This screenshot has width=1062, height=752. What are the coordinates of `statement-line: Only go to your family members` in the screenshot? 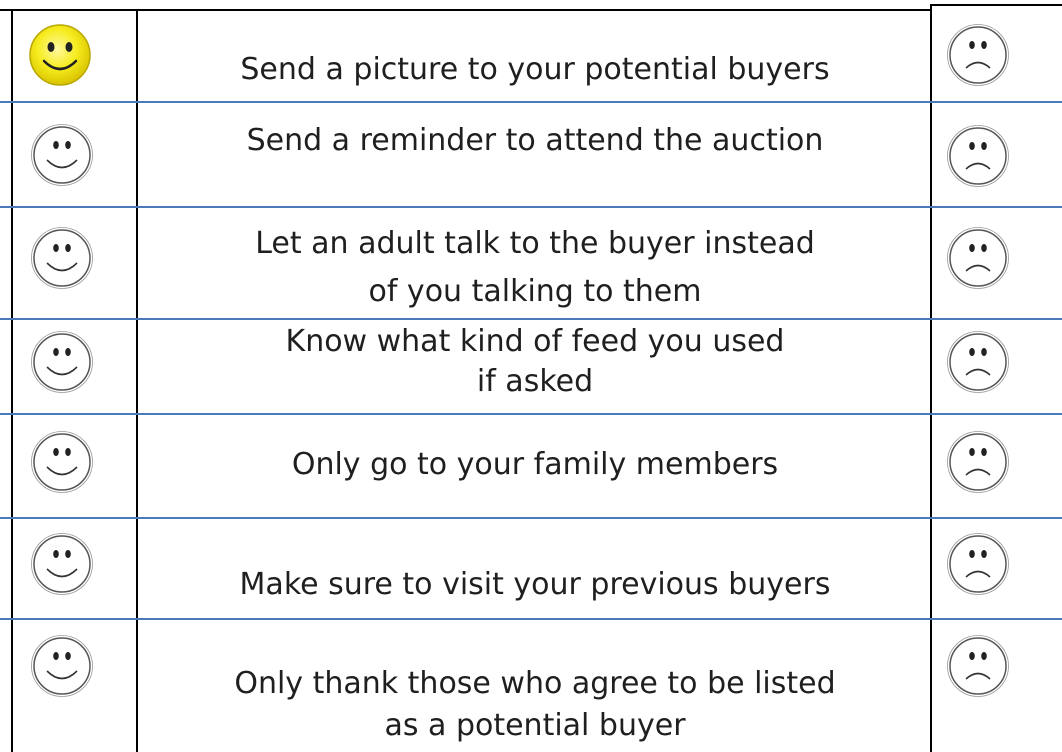 It's located at (535, 464).